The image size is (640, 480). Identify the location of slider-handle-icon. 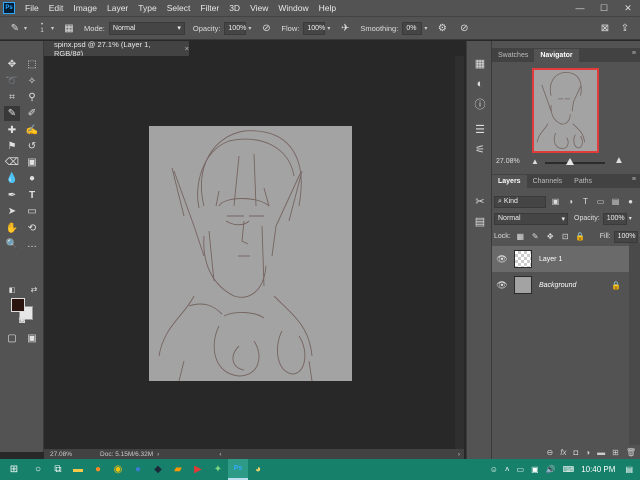
(570, 161).